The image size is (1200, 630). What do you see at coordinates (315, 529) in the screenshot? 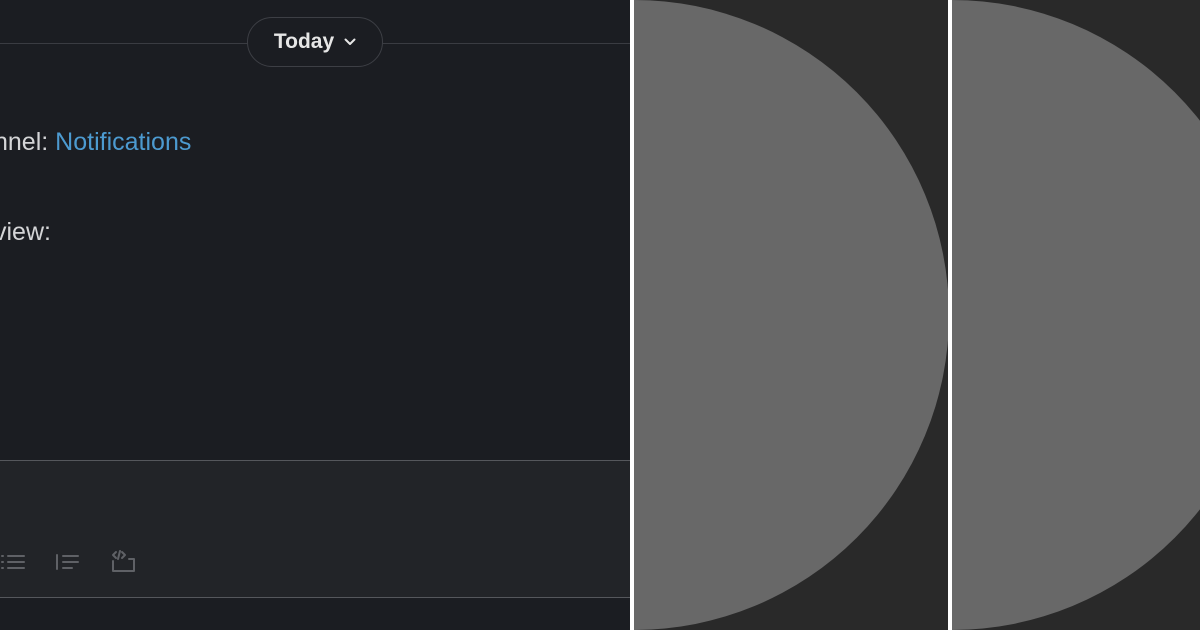
I see `message-composer` at bounding box center [315, 529].